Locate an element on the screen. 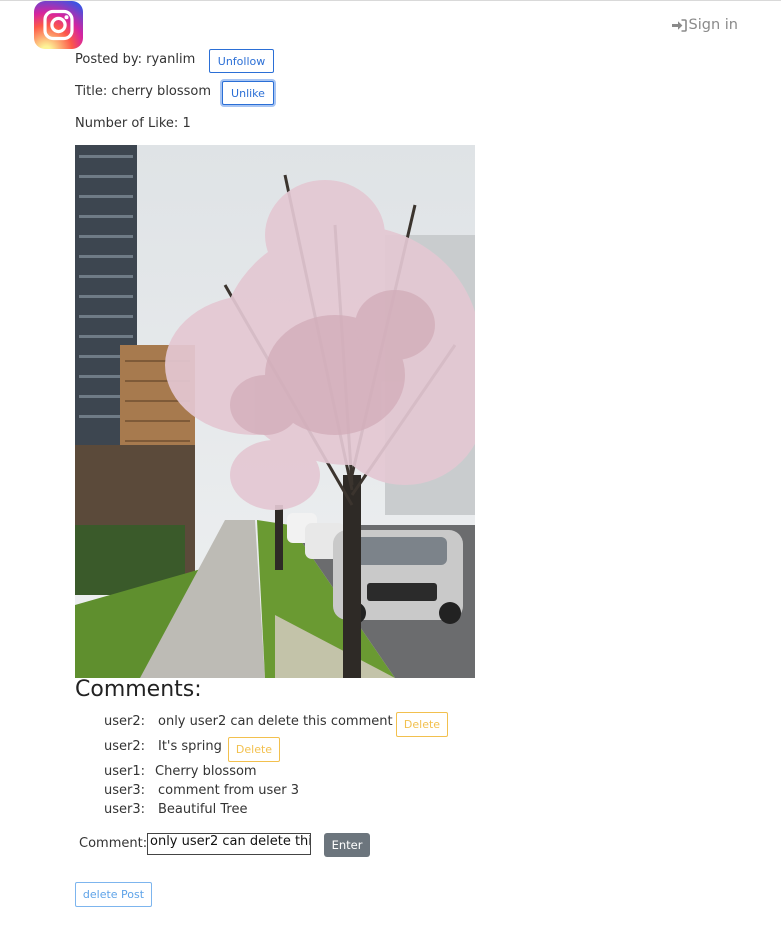 The width and height of the screenshot is (781, 929). comment-text: comment from user 3 is located at coordinates (229, 790).